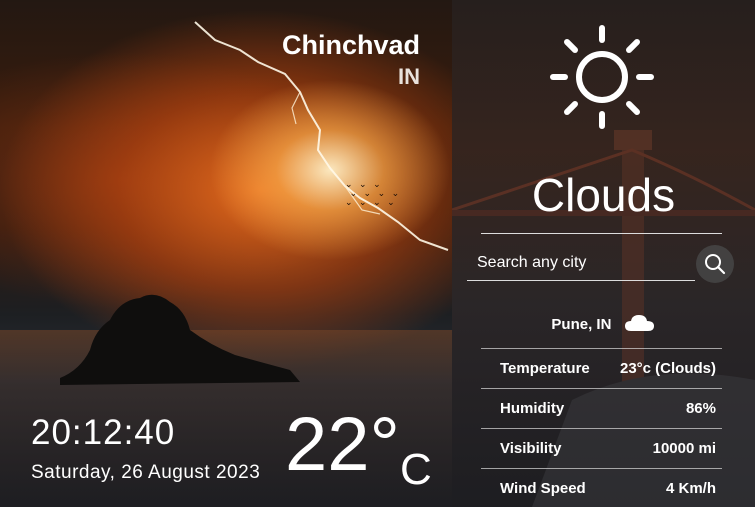 Image resolution: width=755 pixels, height=507 pixels. What do you see at coordinates (601, 233) in the screenshot?
I see `divider` at bounding box center [601, 233].